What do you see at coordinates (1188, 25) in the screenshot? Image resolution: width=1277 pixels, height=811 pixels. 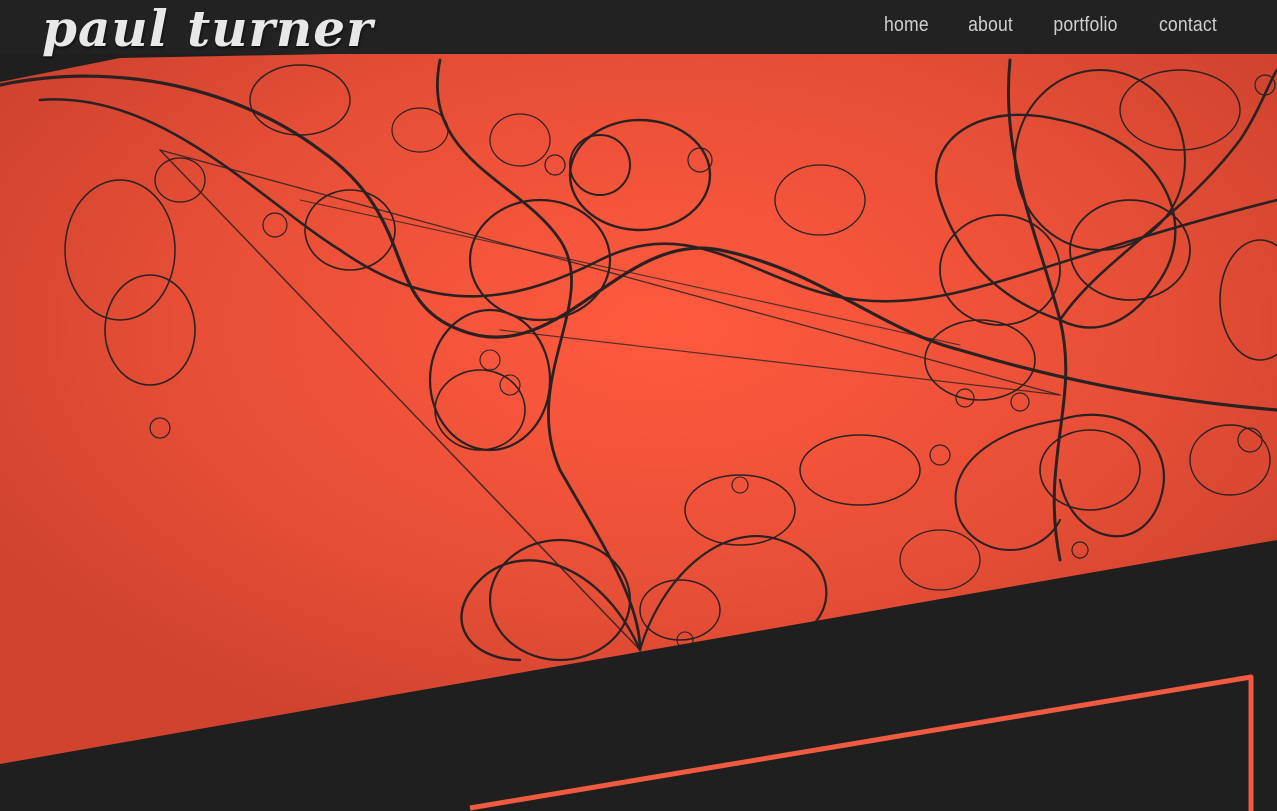 I see `nav-contact-link: contact` at bounding box center [1188, 25].